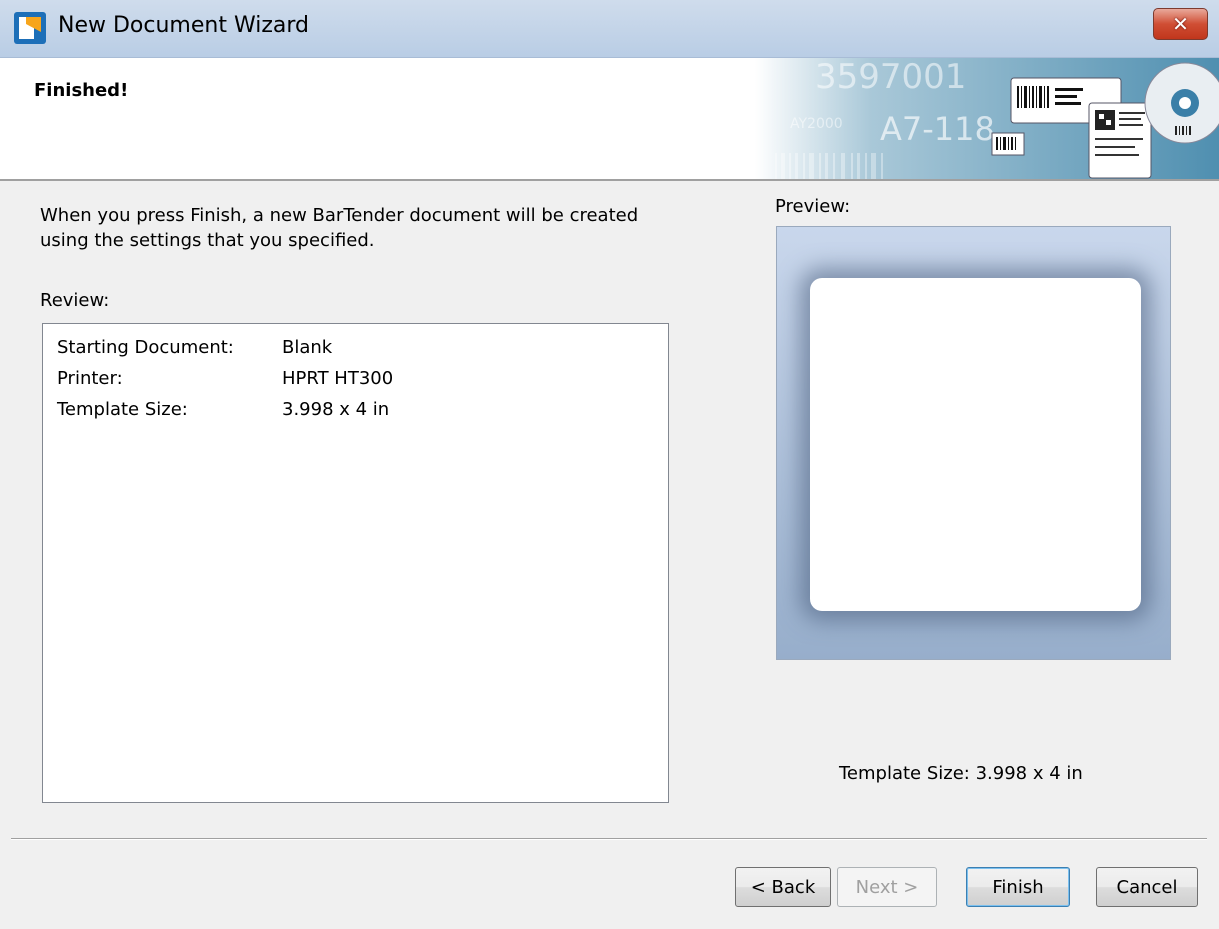  Describe the element at coordinates (307, 347) in the screenshot. I see `review-value: Blank` at that location.